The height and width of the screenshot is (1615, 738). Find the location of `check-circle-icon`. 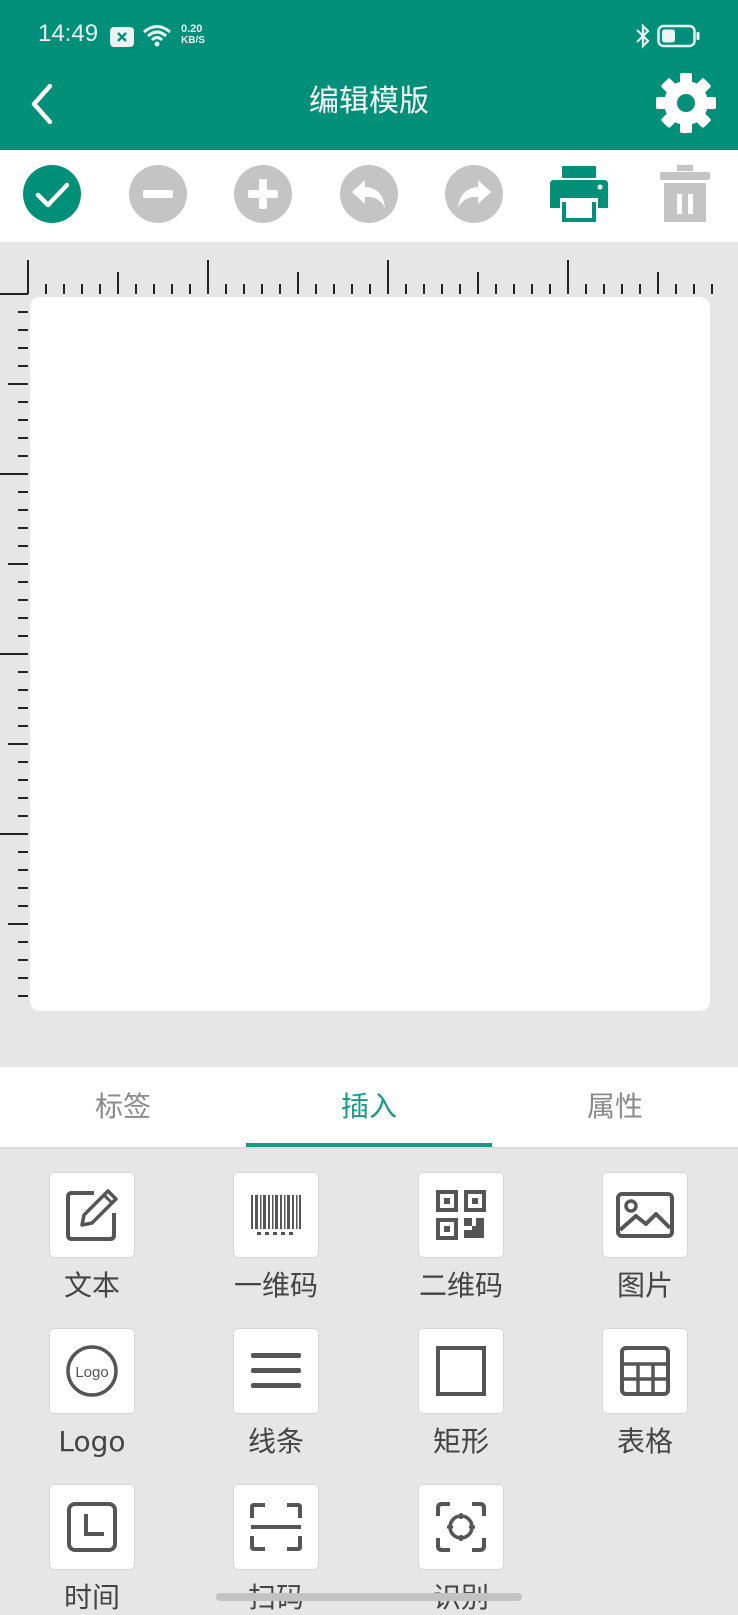

check-circle-icon is located at coordinates (52, 194).